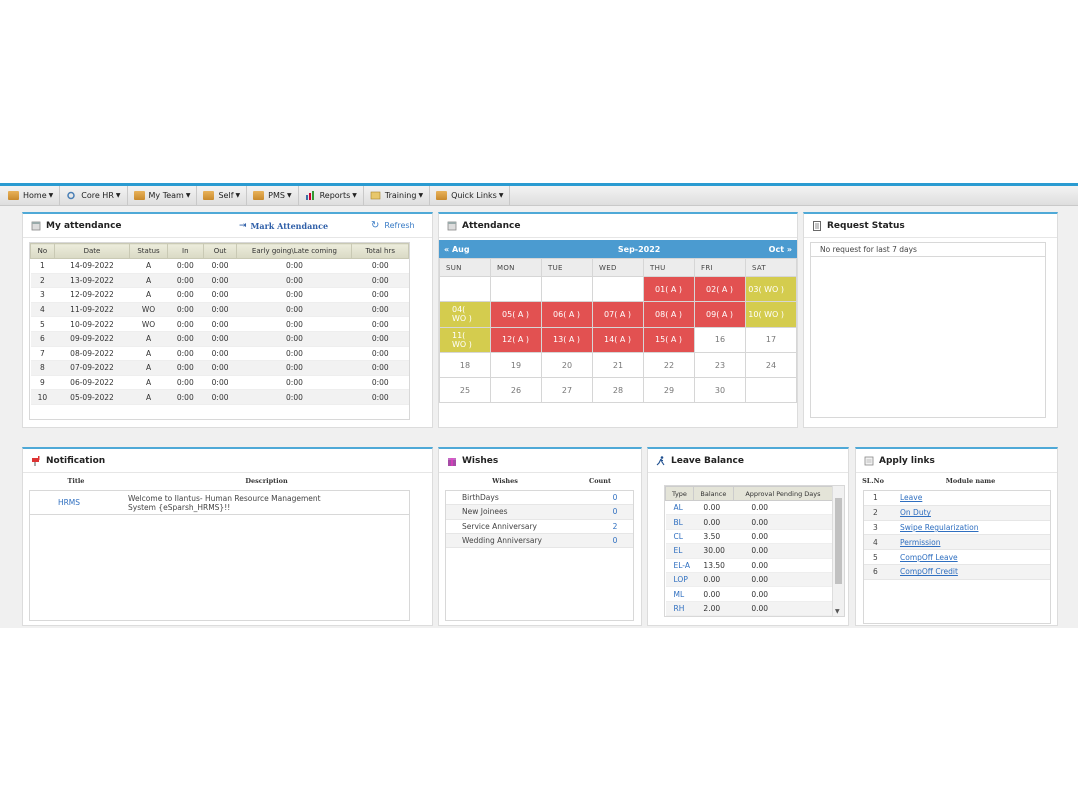  What do you see at coordinates (749, 522) in the screenshot?
I see `table-row: BL 0.00 0.00` at bounding box center [749, 522].